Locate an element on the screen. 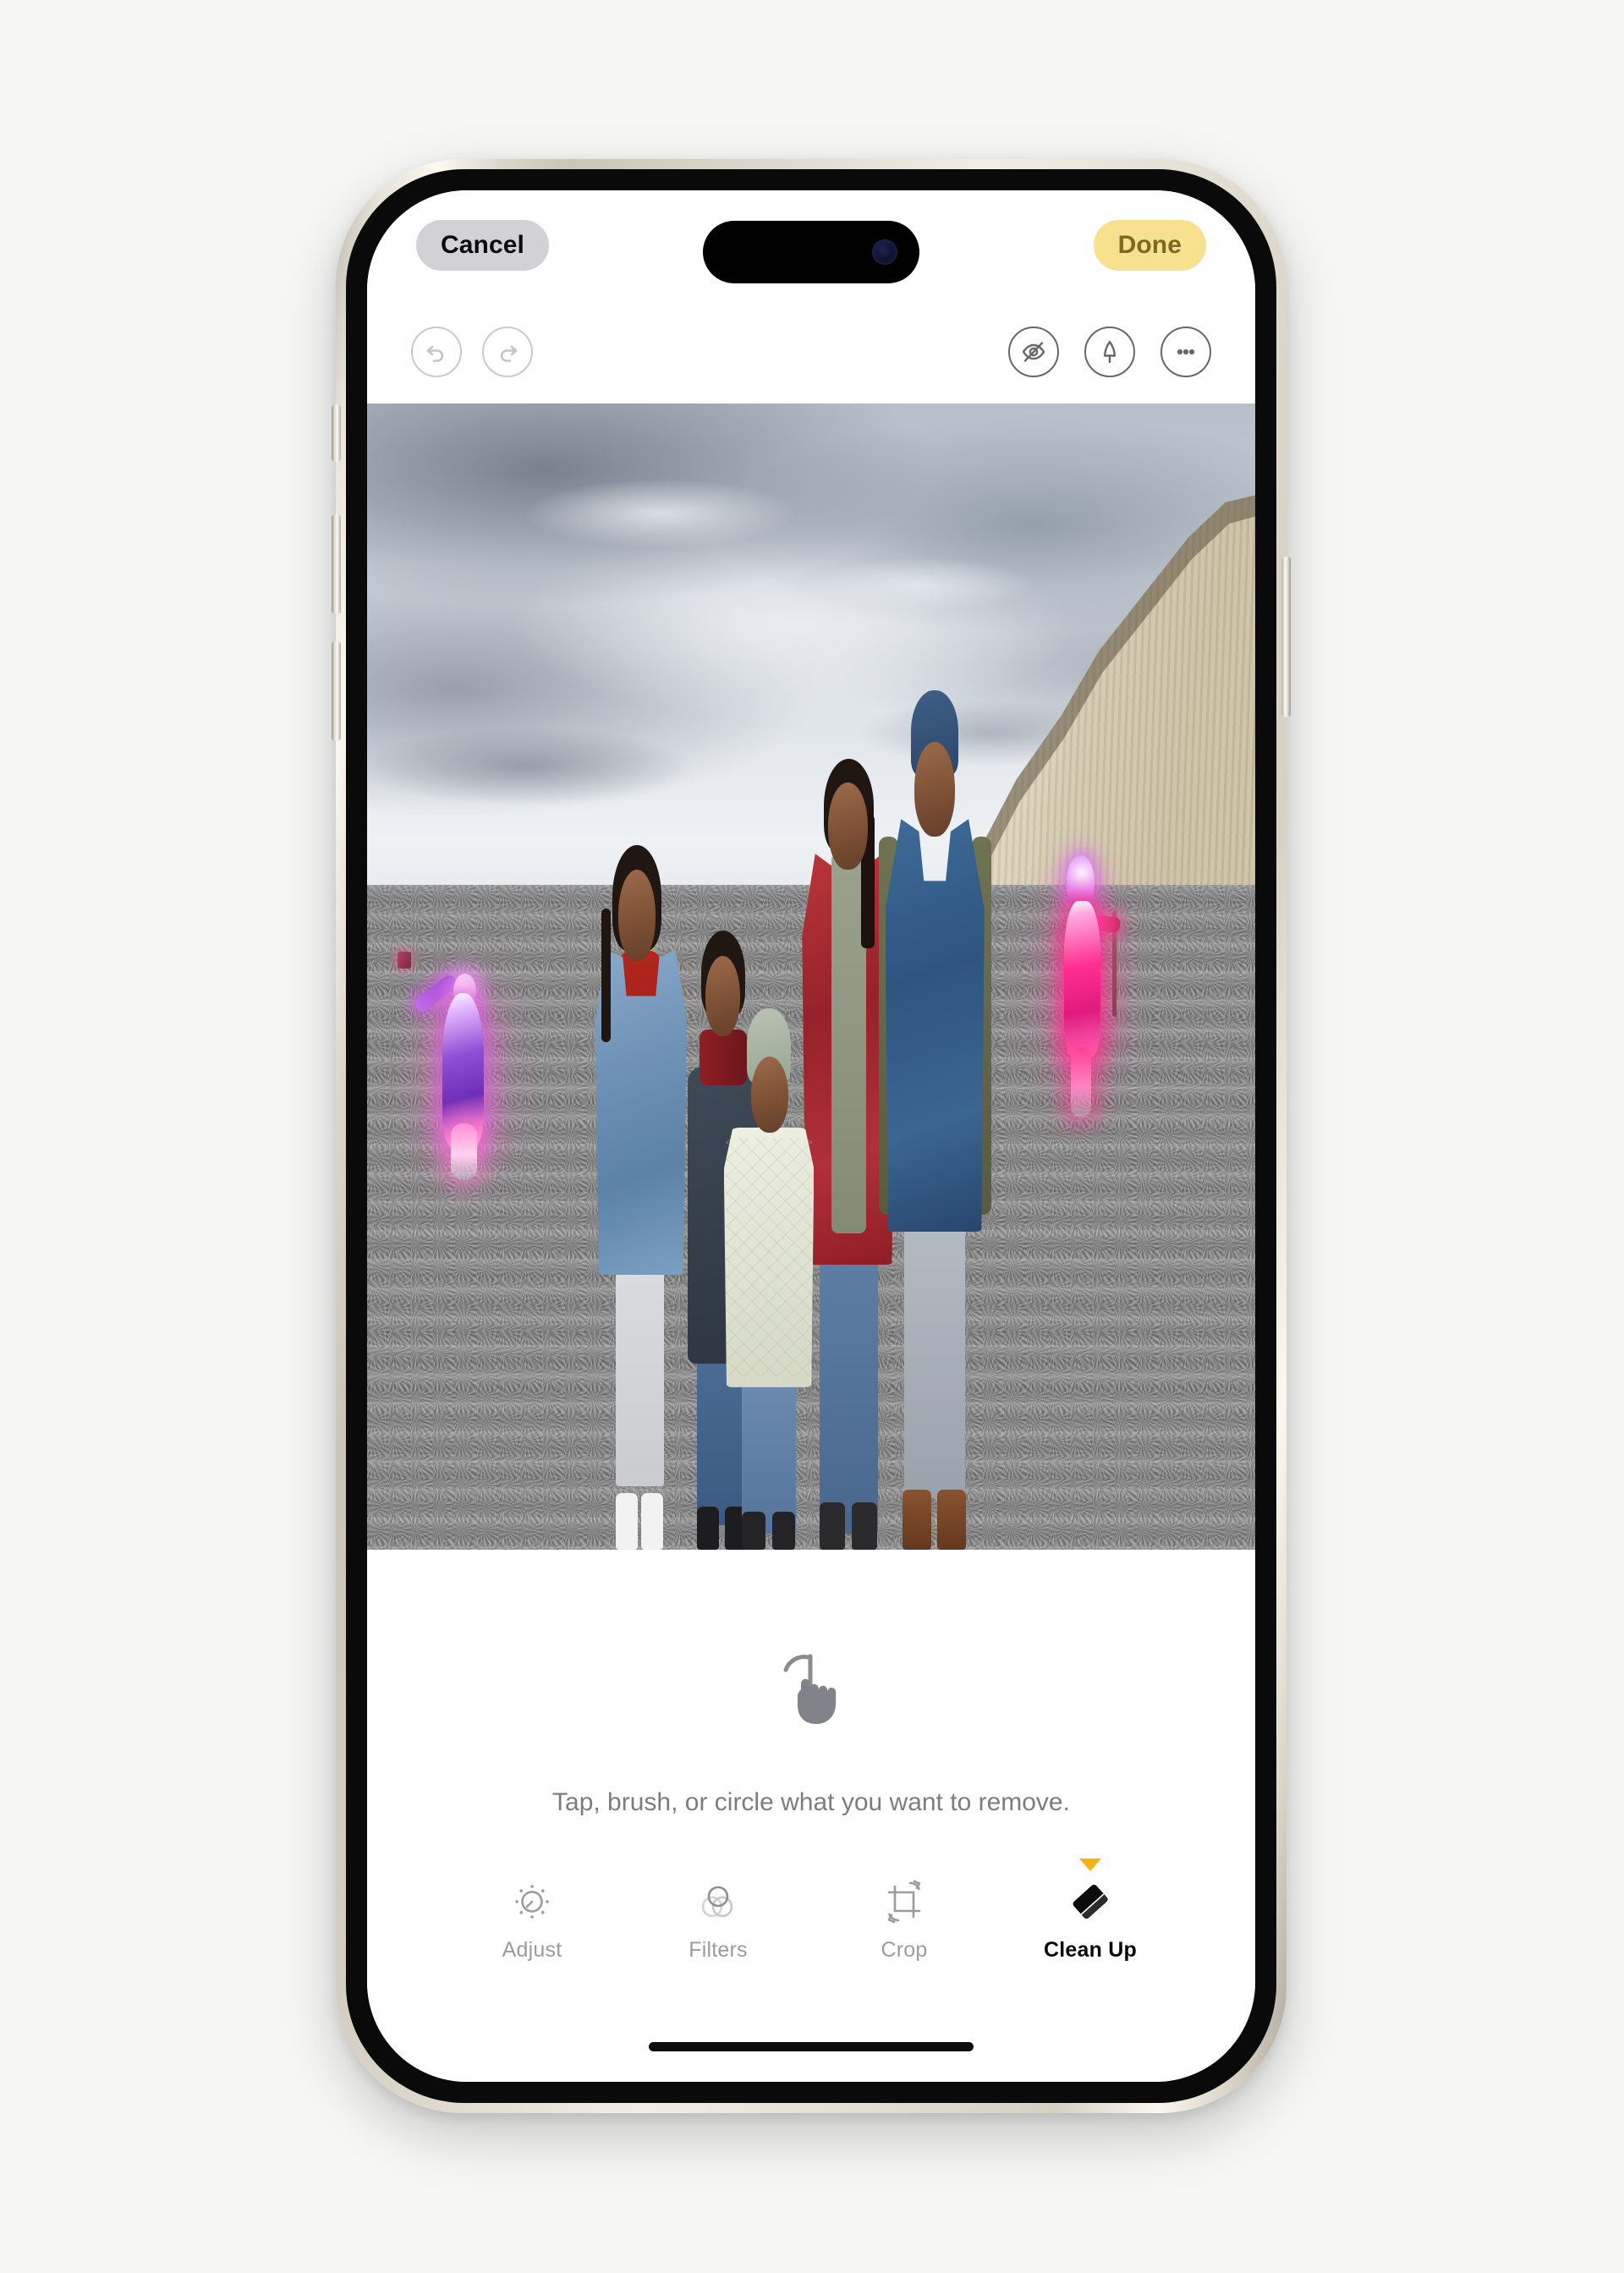 The image size is (1624, 2273). front-camera-icon is located at coordinates (884, 252).